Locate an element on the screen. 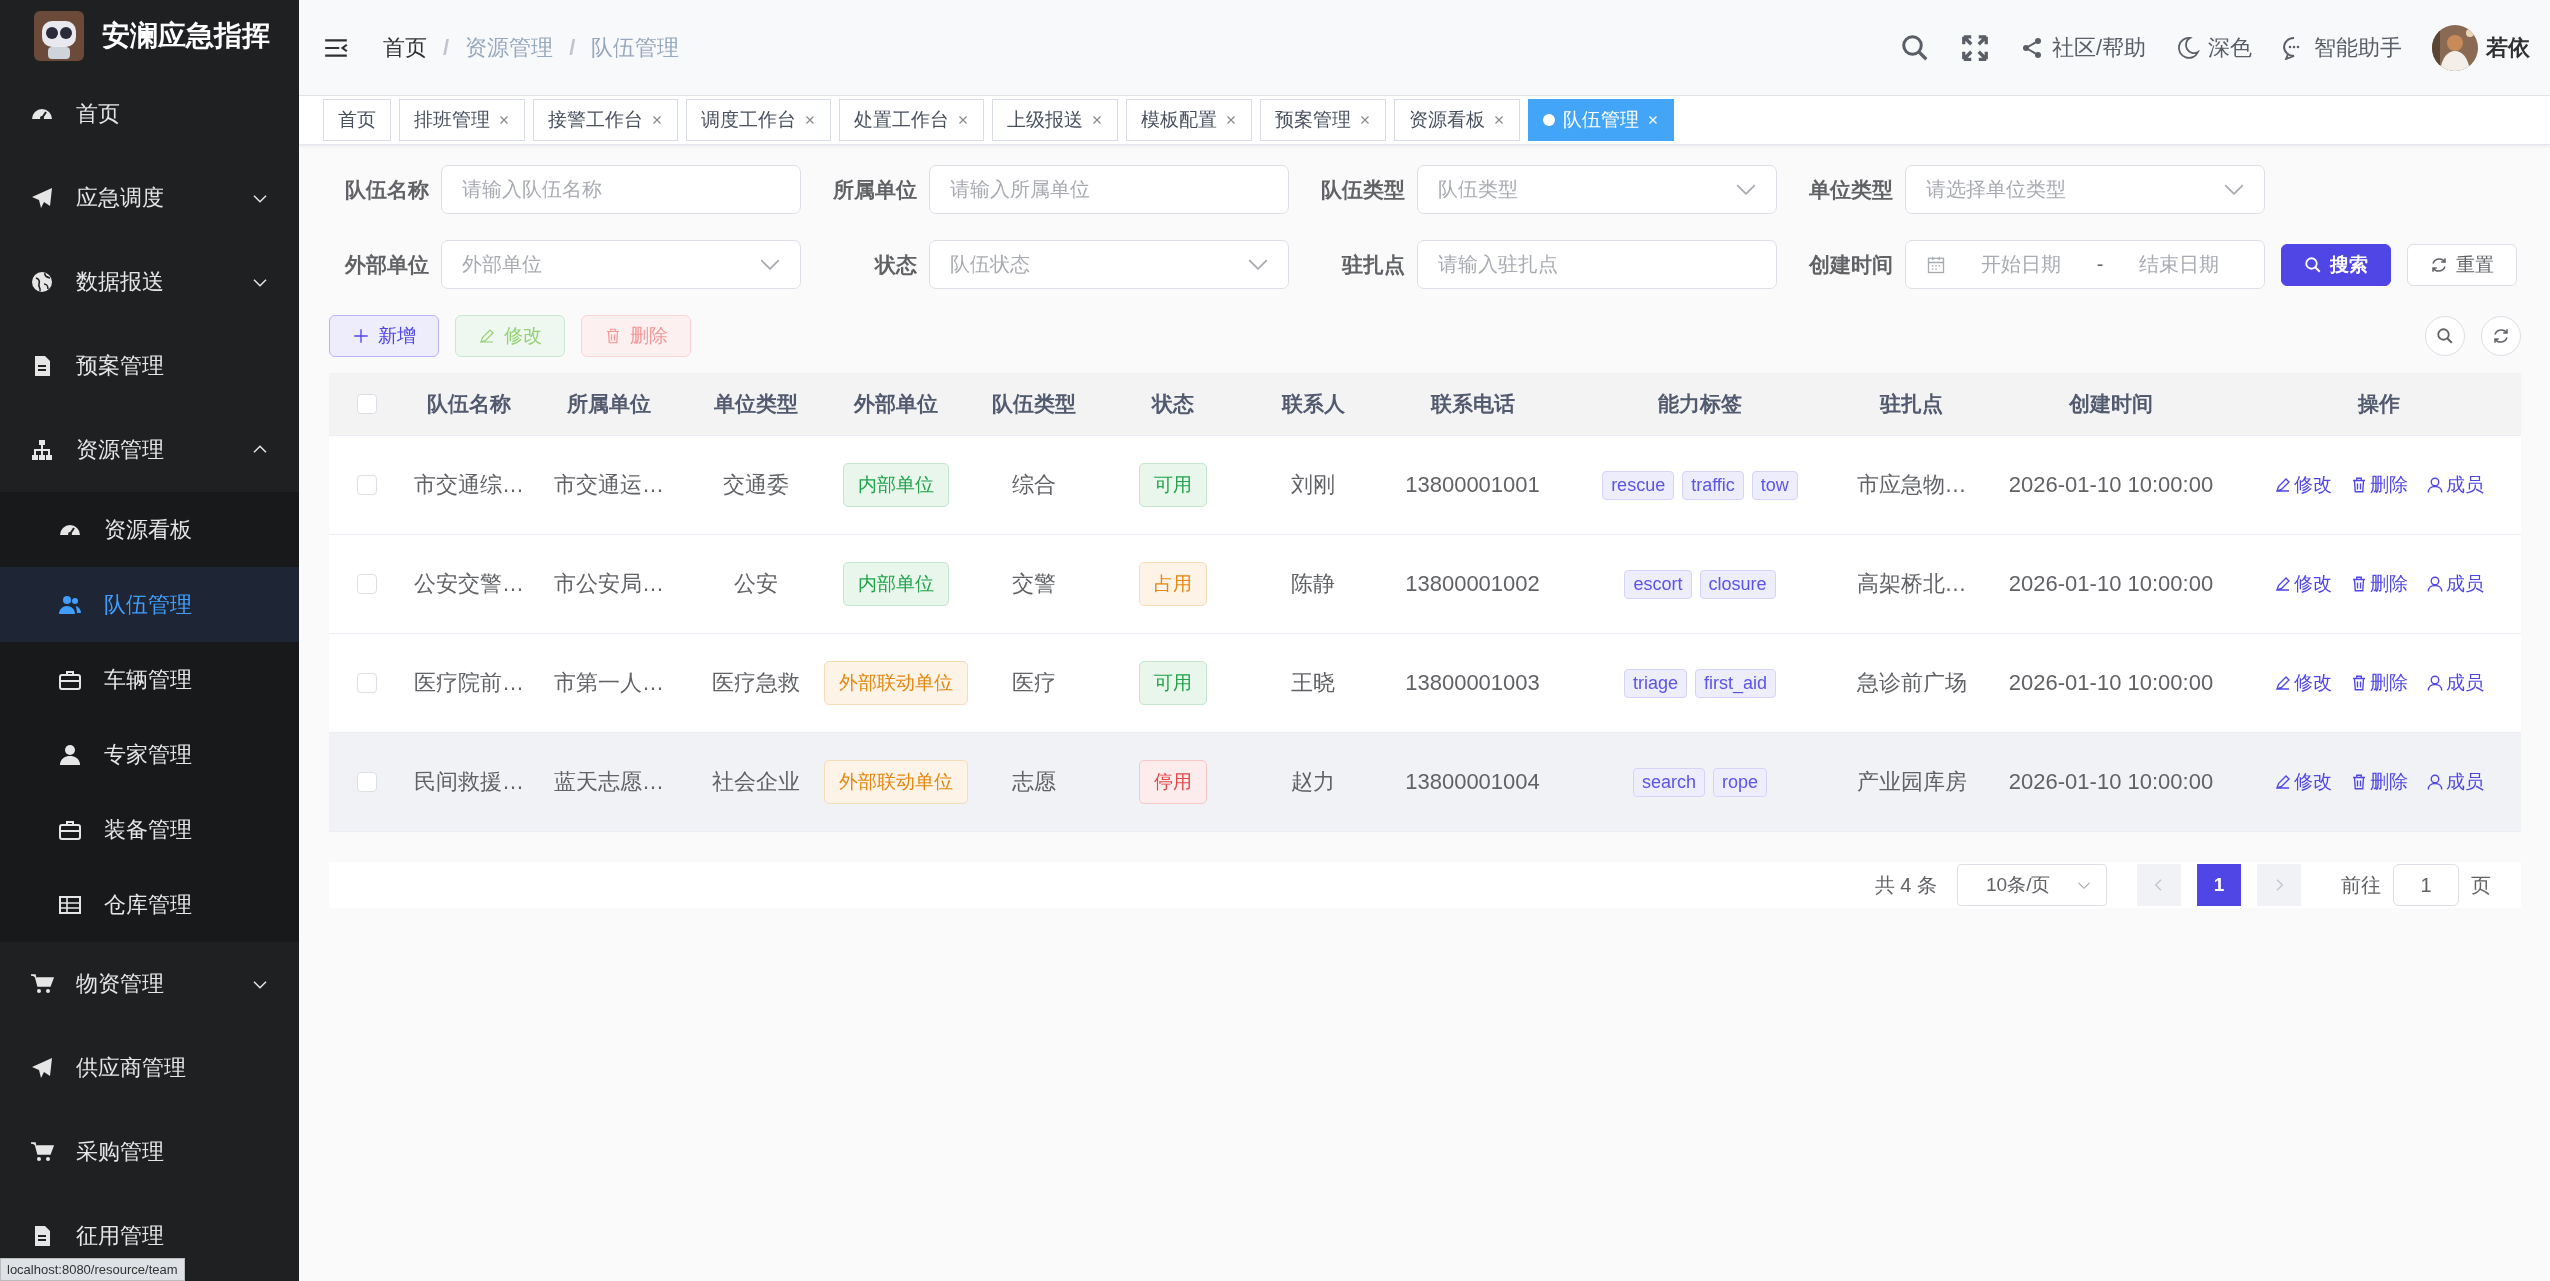 This screenshot has width=2550, height=1281. page-tab: 调度工作台 is located at coordinates (758, 120).